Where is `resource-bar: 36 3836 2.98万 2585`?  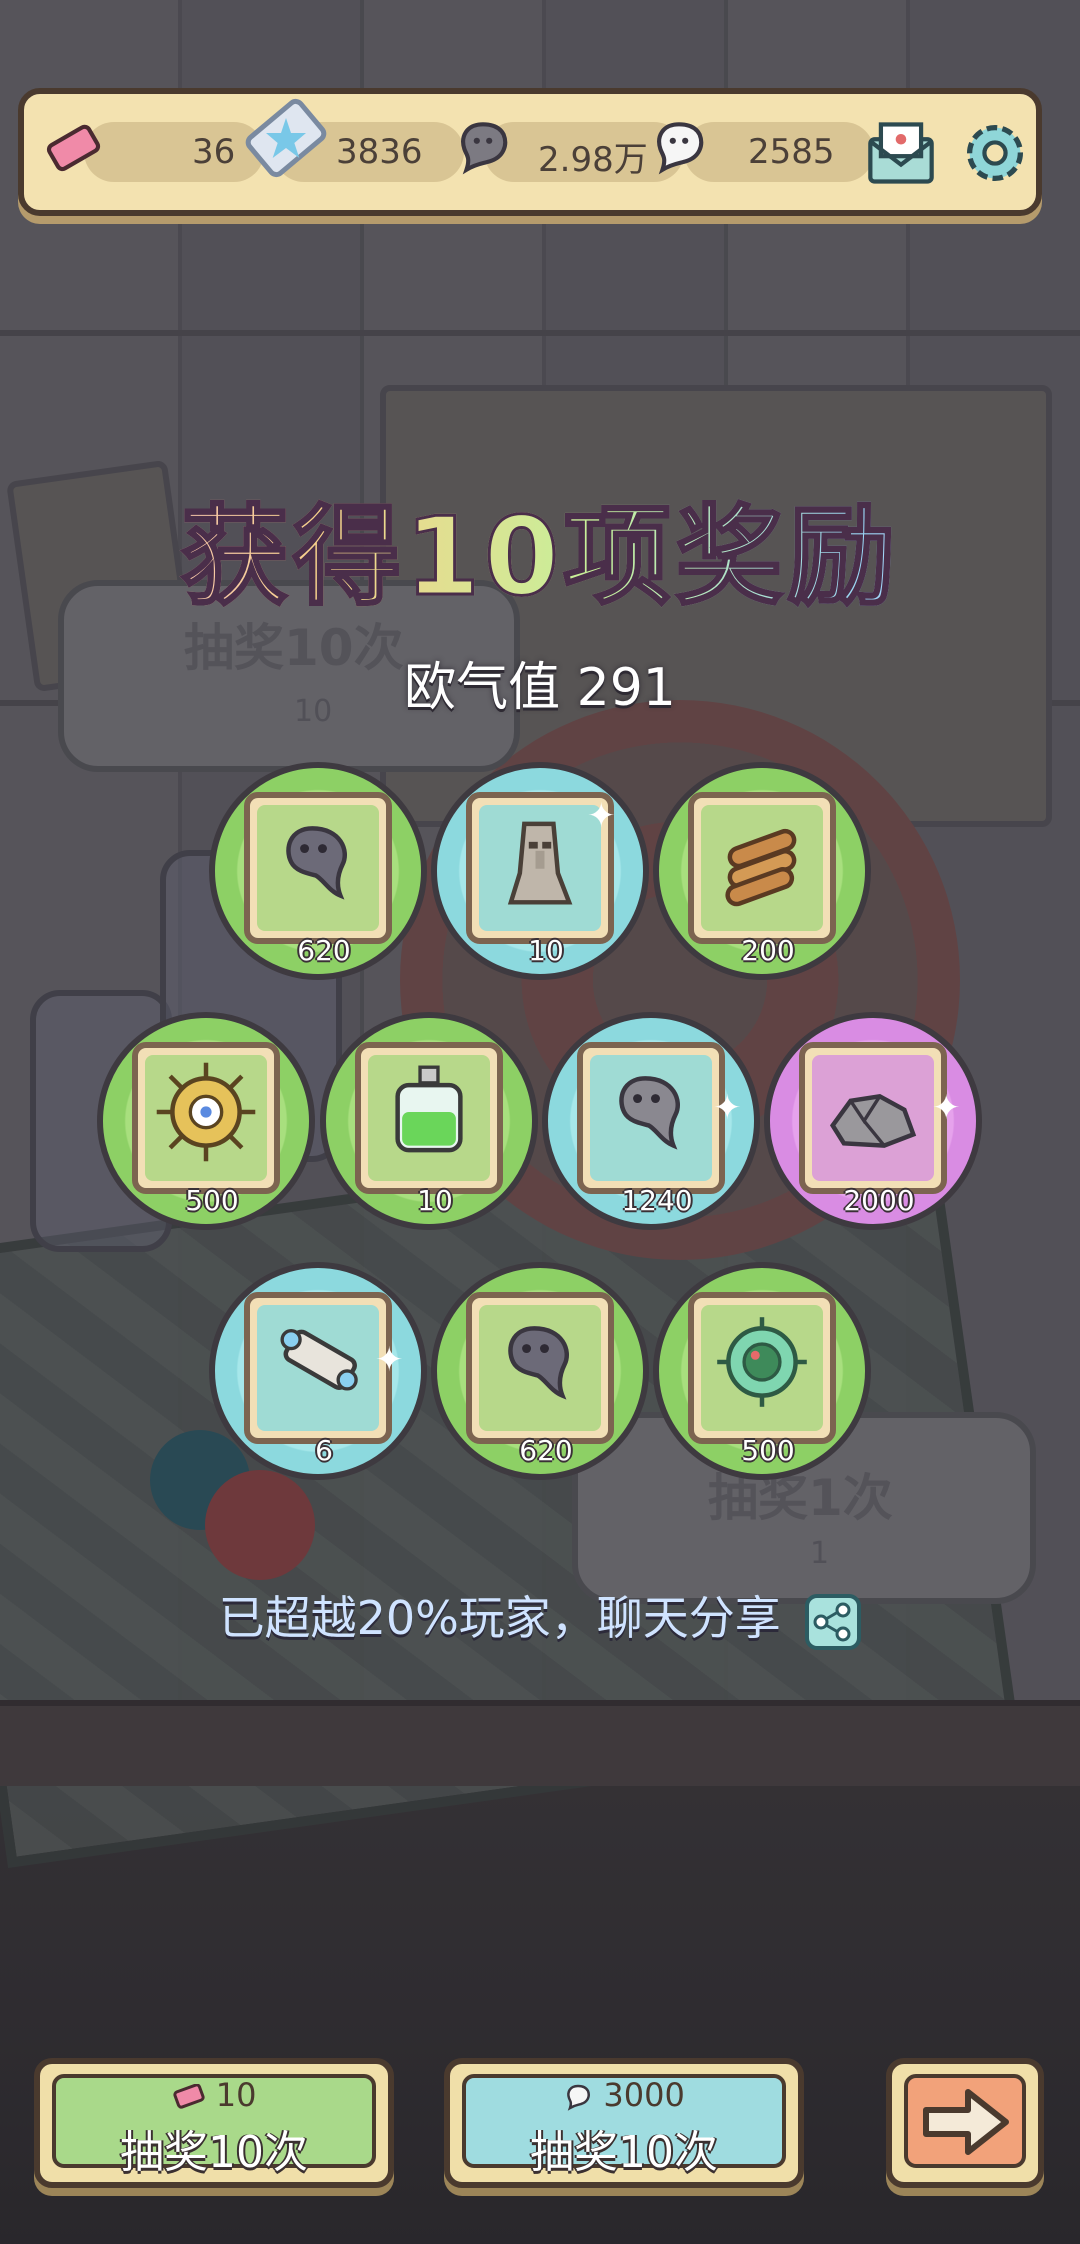 resource-bar: 36 3836 2.98万 2585 is located at coordinates (530, 152).